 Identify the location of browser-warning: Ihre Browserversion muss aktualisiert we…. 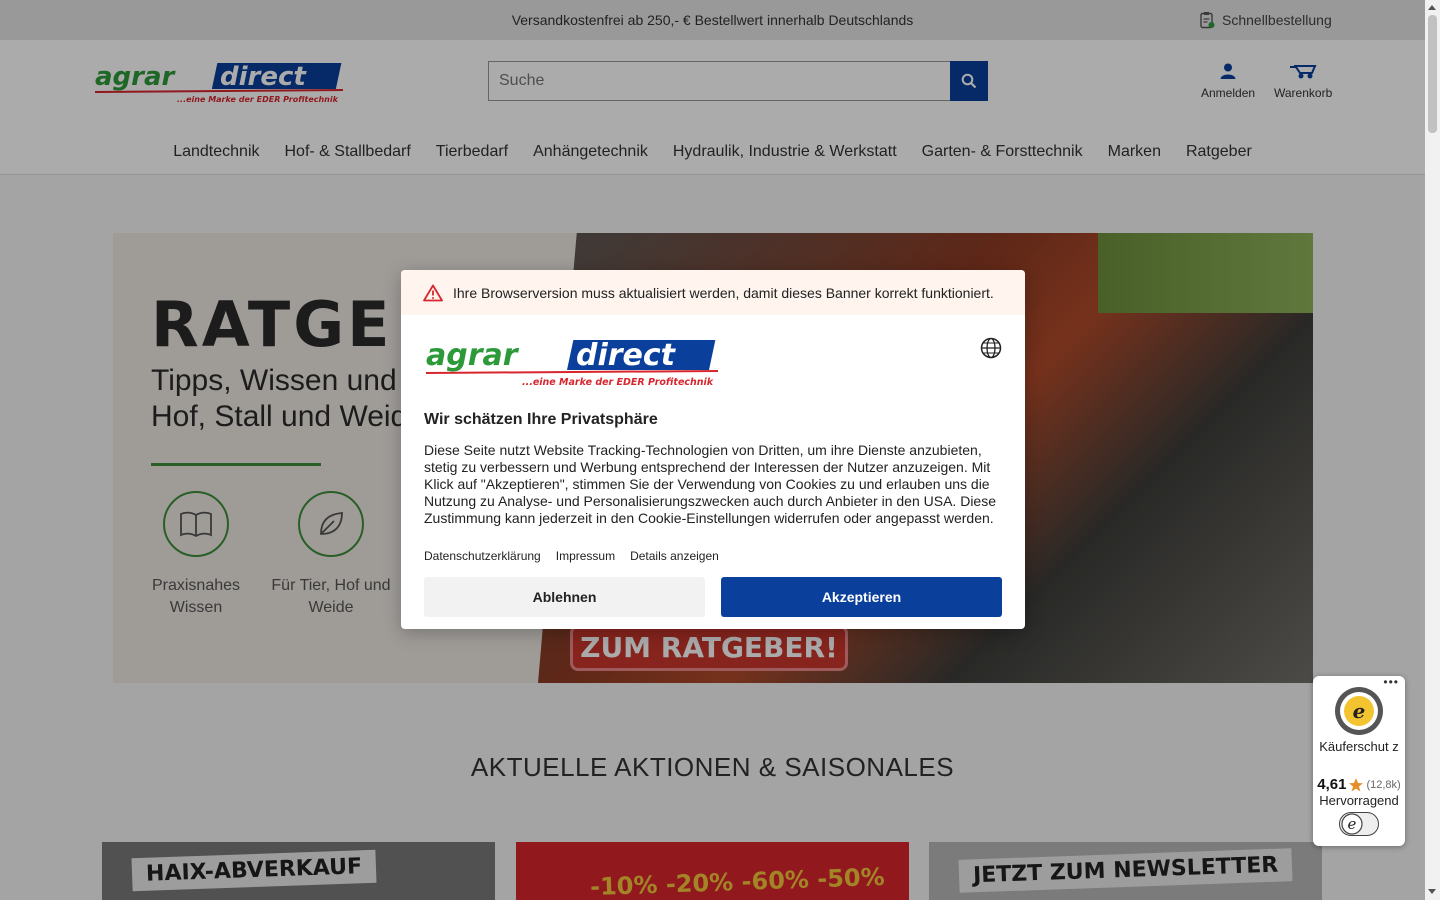
(713, 292).